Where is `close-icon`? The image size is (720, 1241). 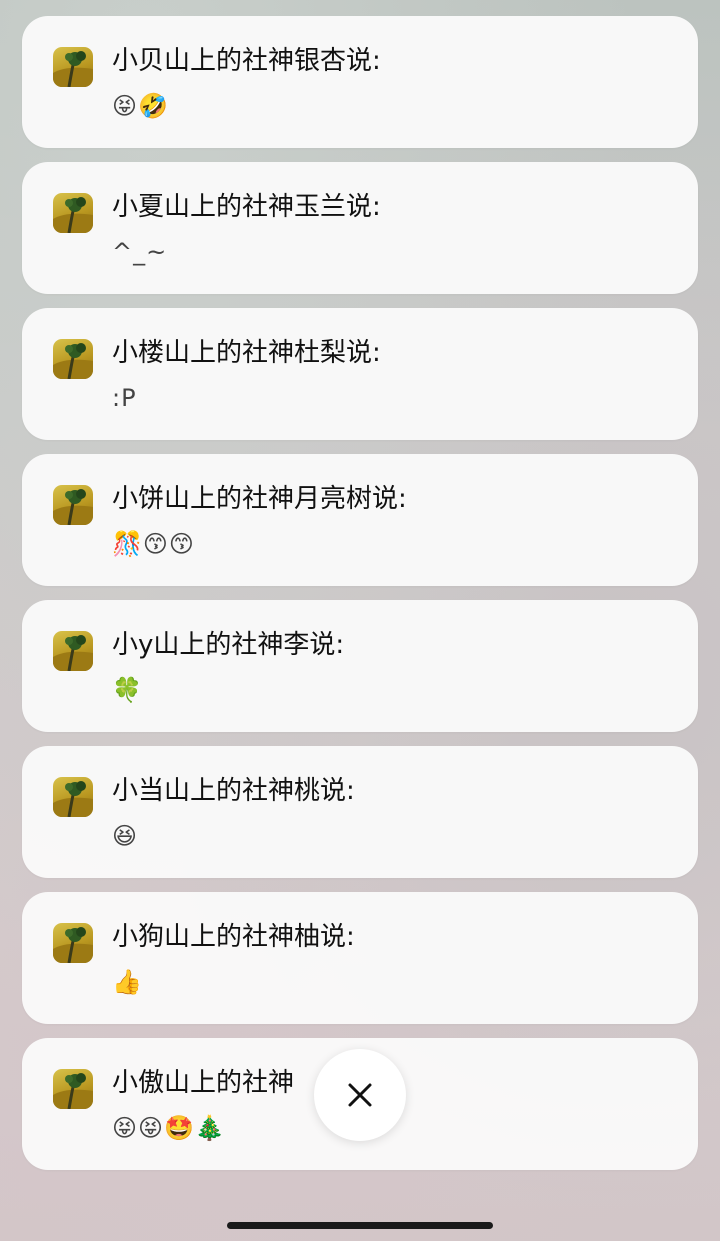 close-icon is located at coordinates (360, 1095).